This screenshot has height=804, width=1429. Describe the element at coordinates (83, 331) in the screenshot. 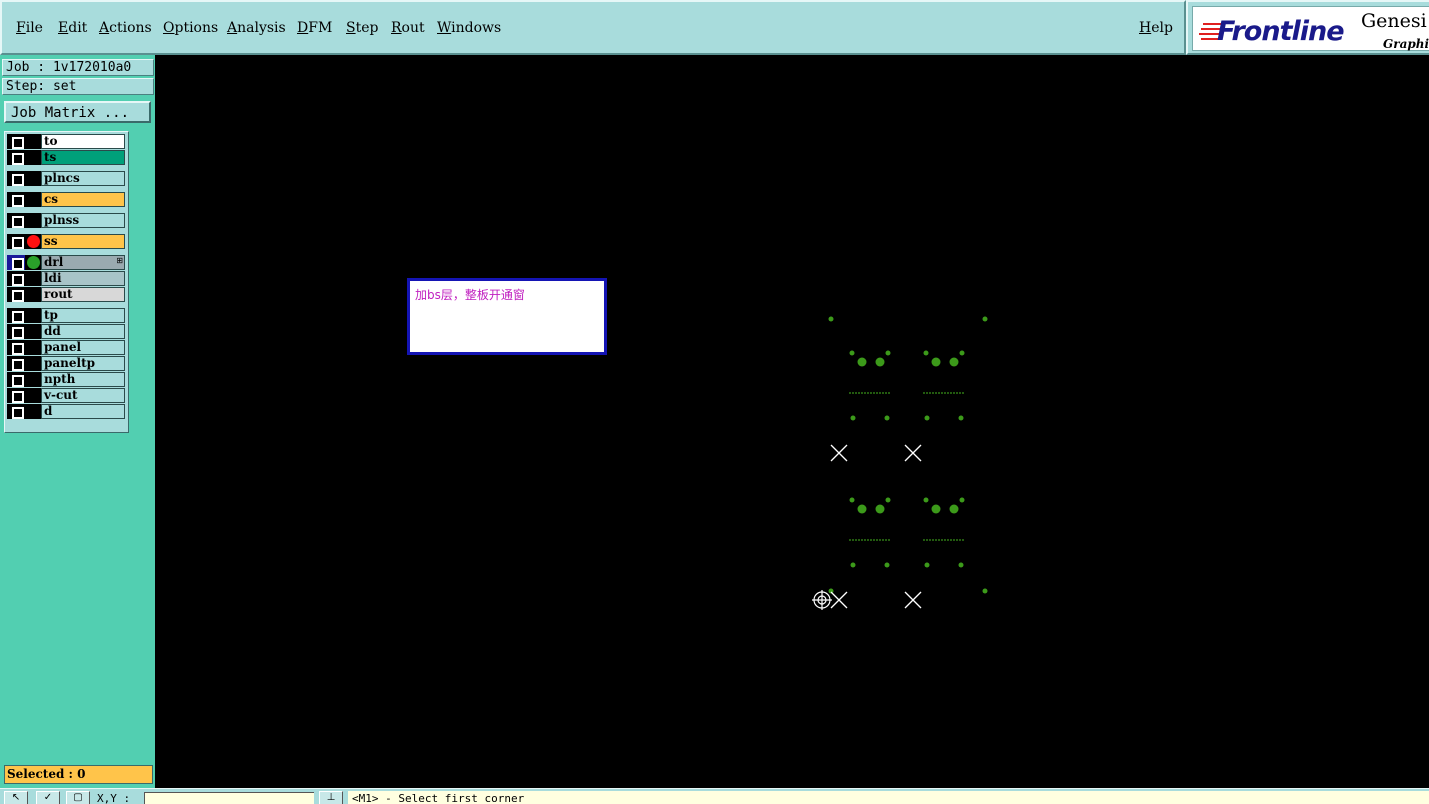

I see `layer-name: dd` at that location.